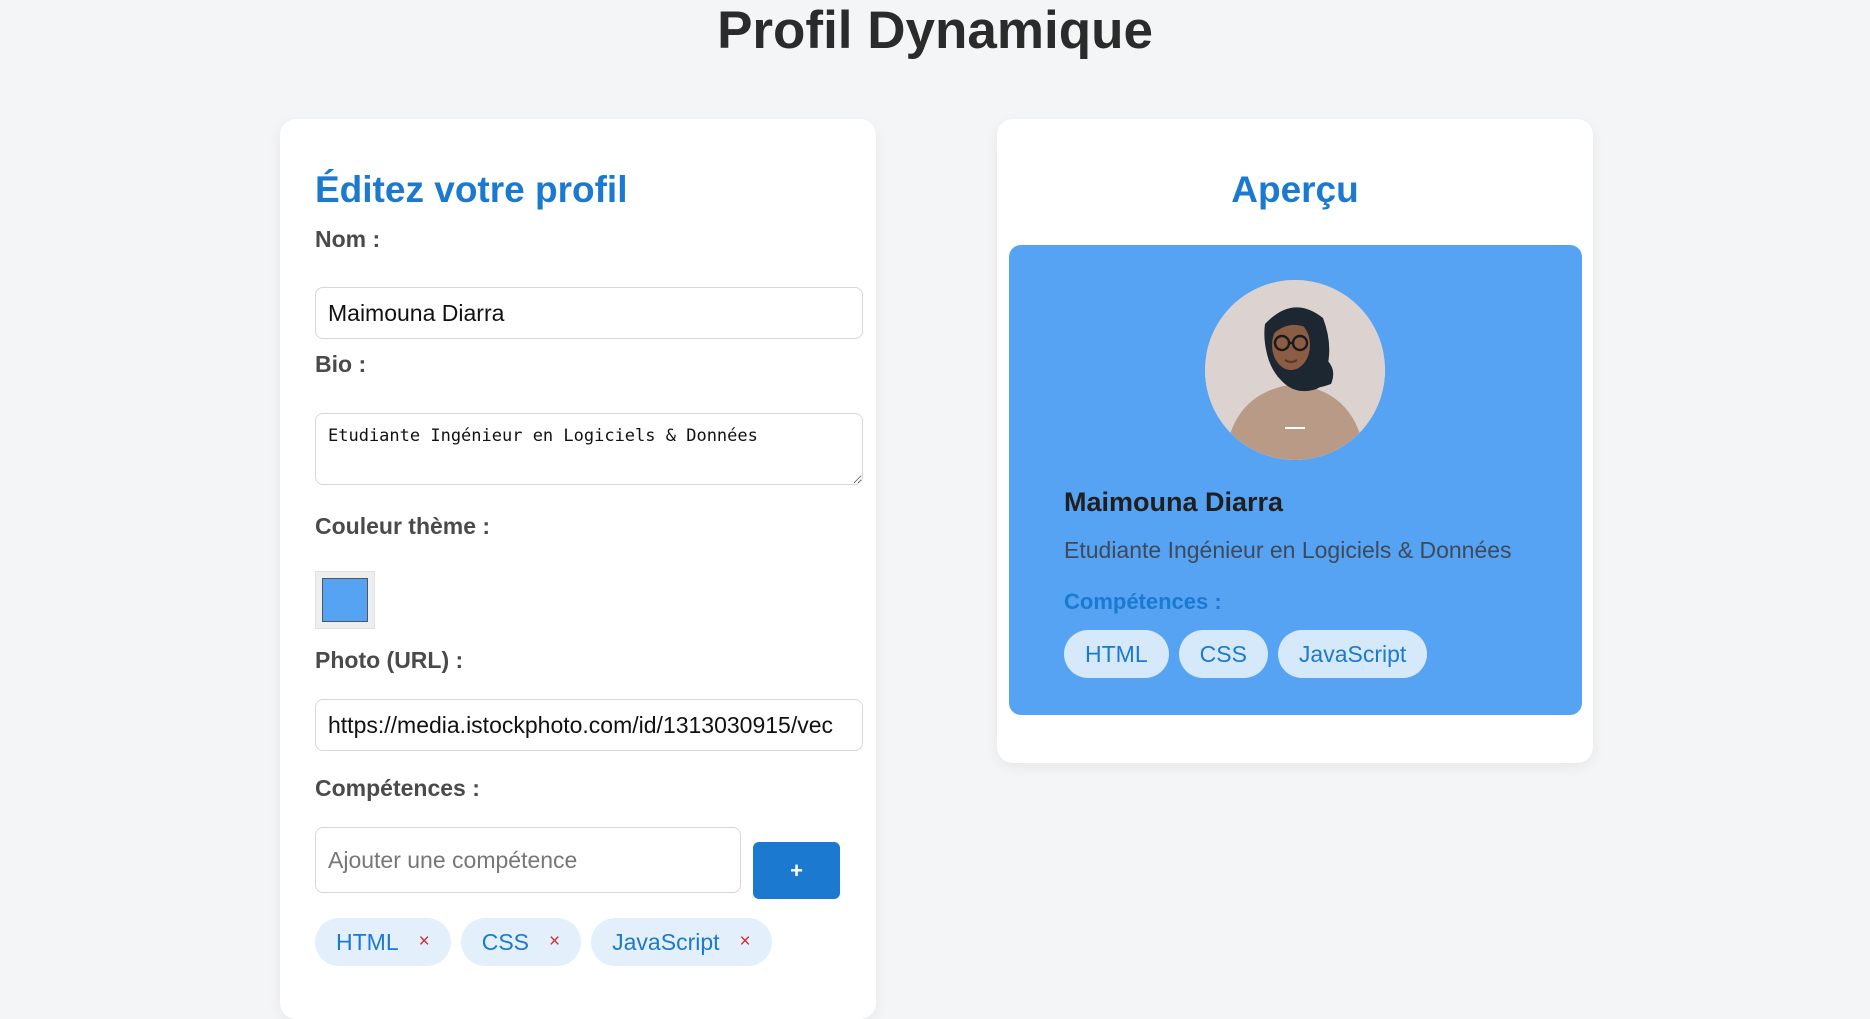  What do you see at coordinates (528, 860) in the screenshot?
I see `skill-input` at bounding box center [528, 860].